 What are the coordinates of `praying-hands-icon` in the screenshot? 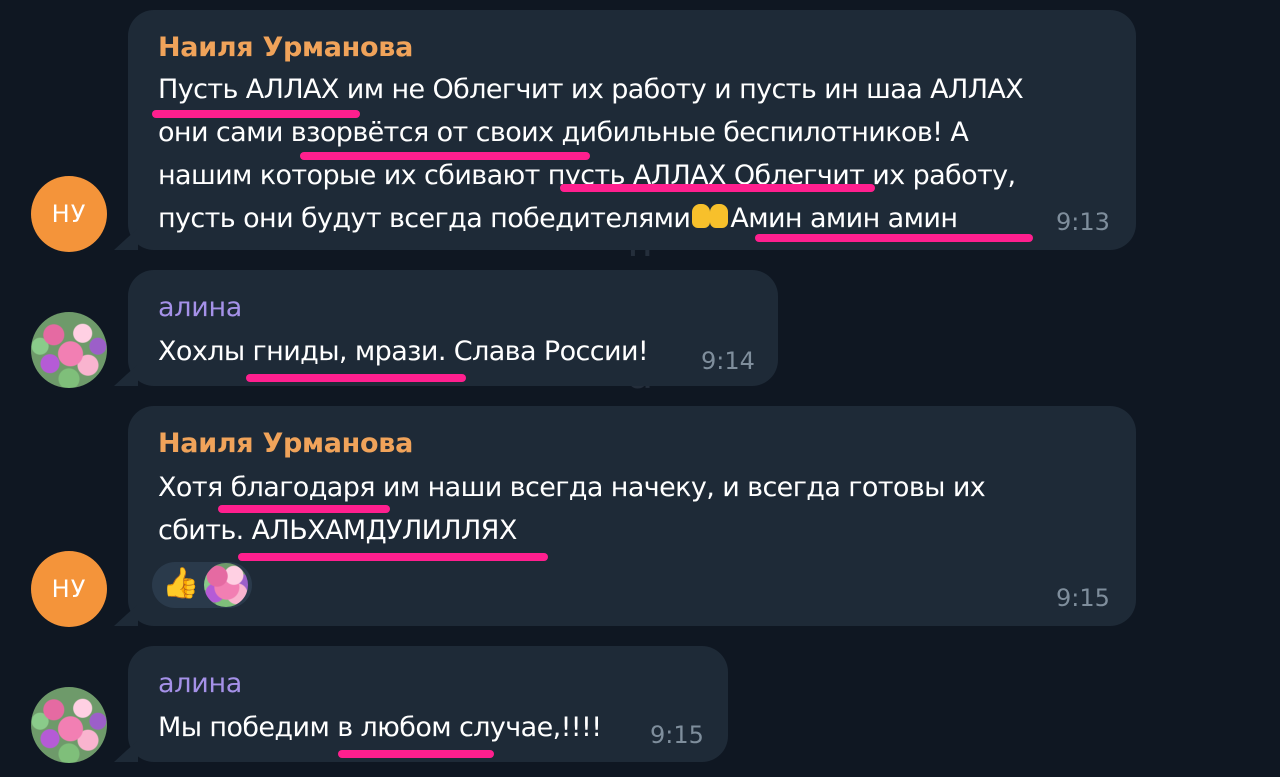 It's located at (710, 216).